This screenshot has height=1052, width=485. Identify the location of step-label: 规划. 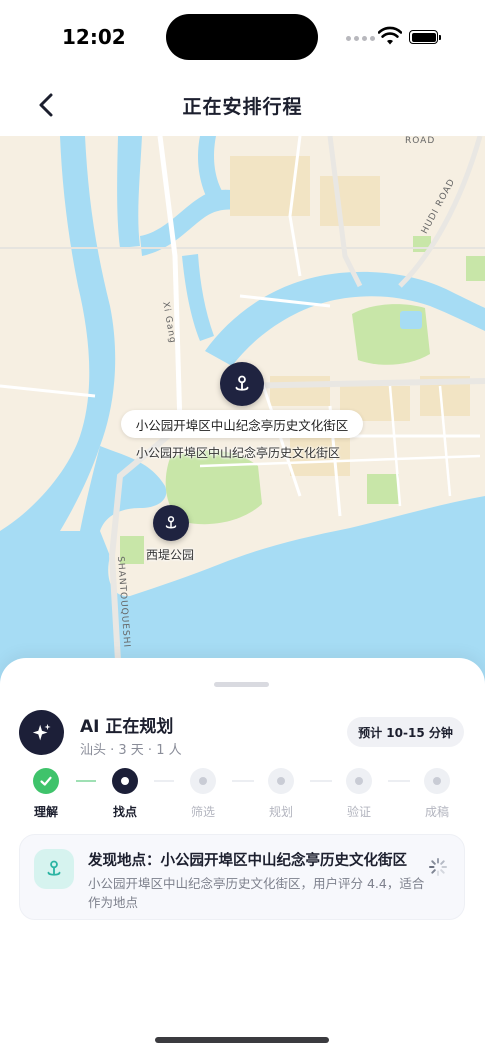
(280, 812).